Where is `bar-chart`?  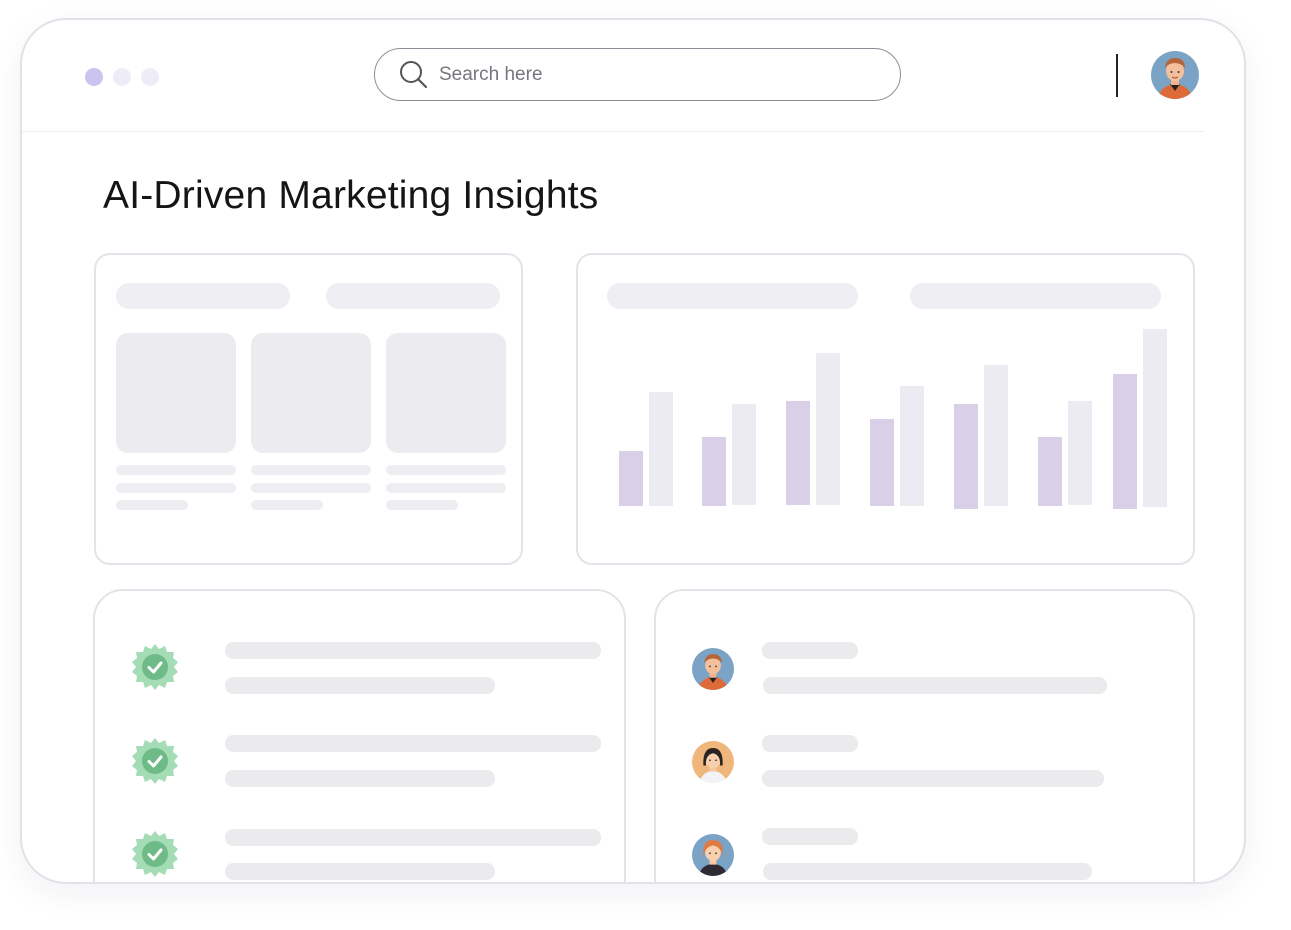 bar-chart is located at coordinates (893, 419).